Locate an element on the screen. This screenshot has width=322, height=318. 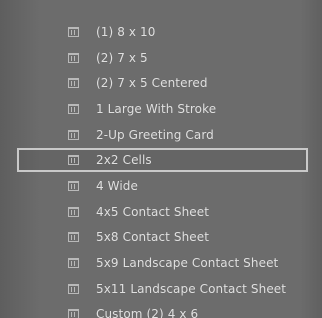
template-item-label: 5x8 Contact Sheet is located at coordinates (153, 237).